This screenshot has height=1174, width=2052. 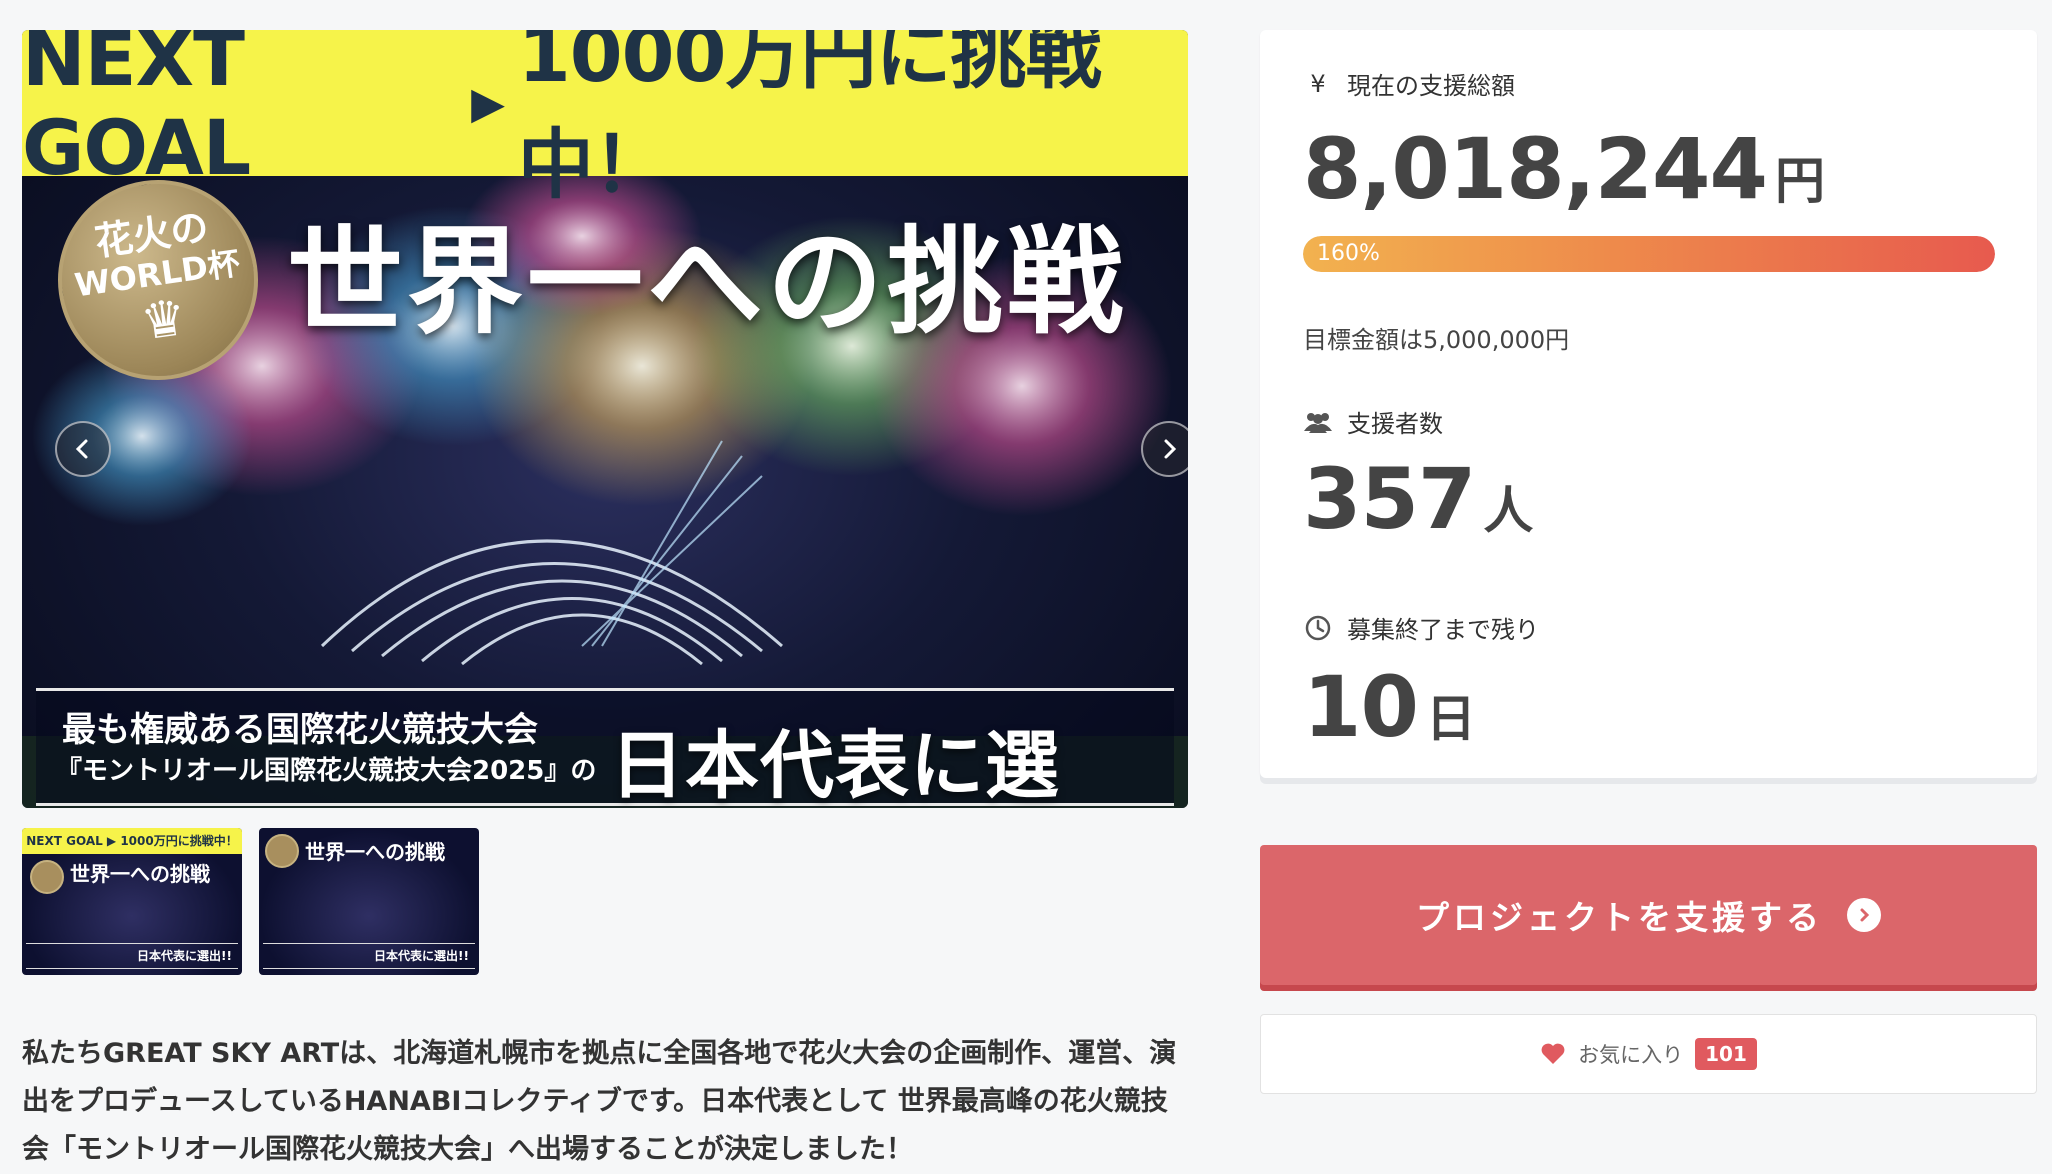 What do you see at coordinates (1799, 181) in the screenshot?
I see `total-amount-unit: 円` at bounding box center [1799, 181].